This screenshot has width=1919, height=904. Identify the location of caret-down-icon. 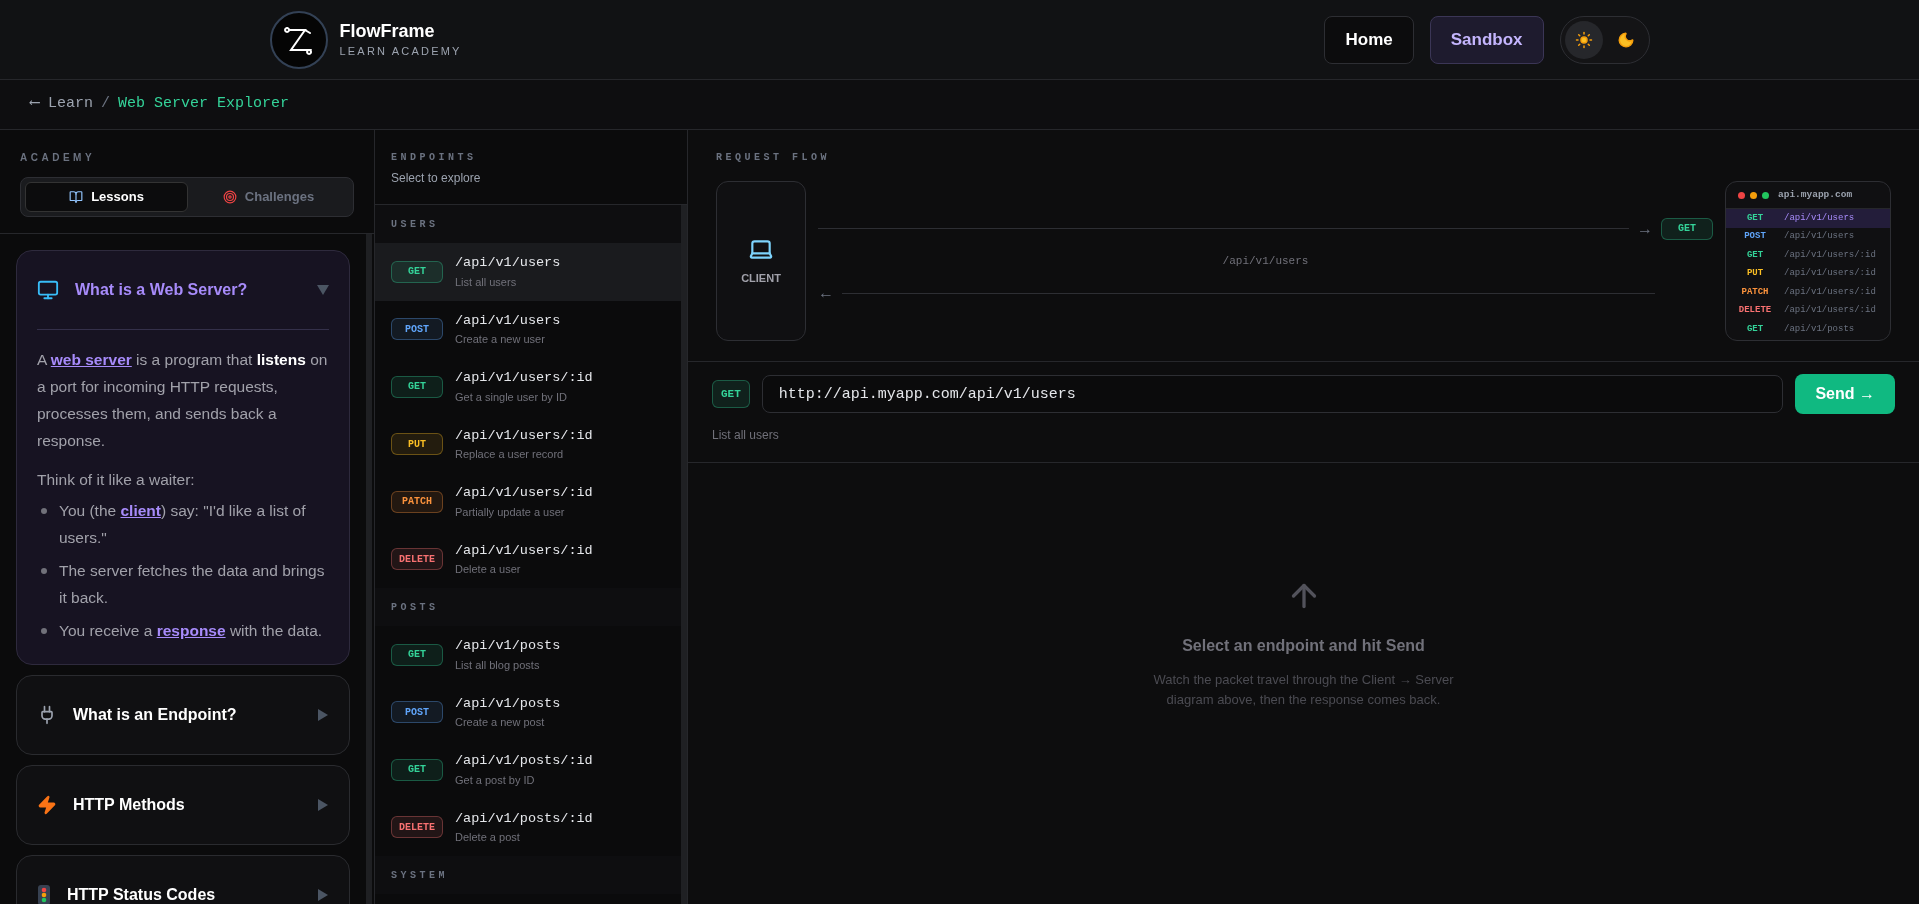
(323, 290).